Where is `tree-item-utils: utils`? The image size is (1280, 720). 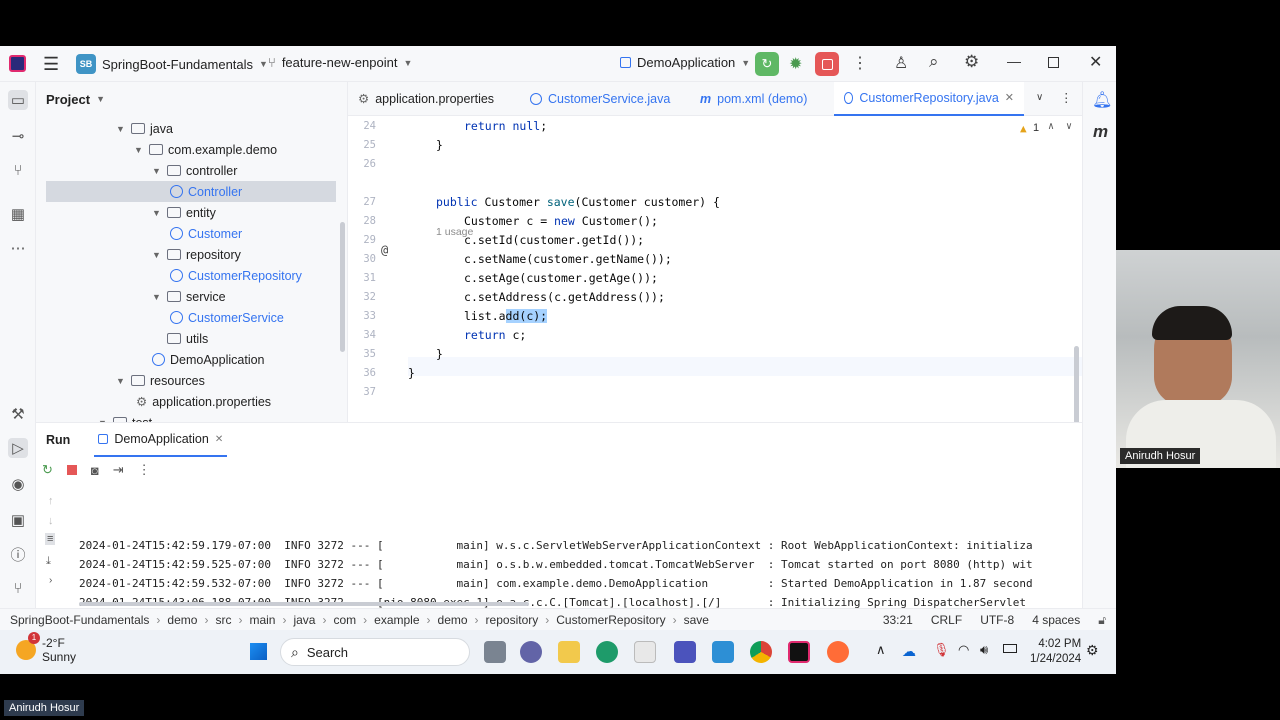 tree-item-utils: utils is located at coordinates (180, 338).